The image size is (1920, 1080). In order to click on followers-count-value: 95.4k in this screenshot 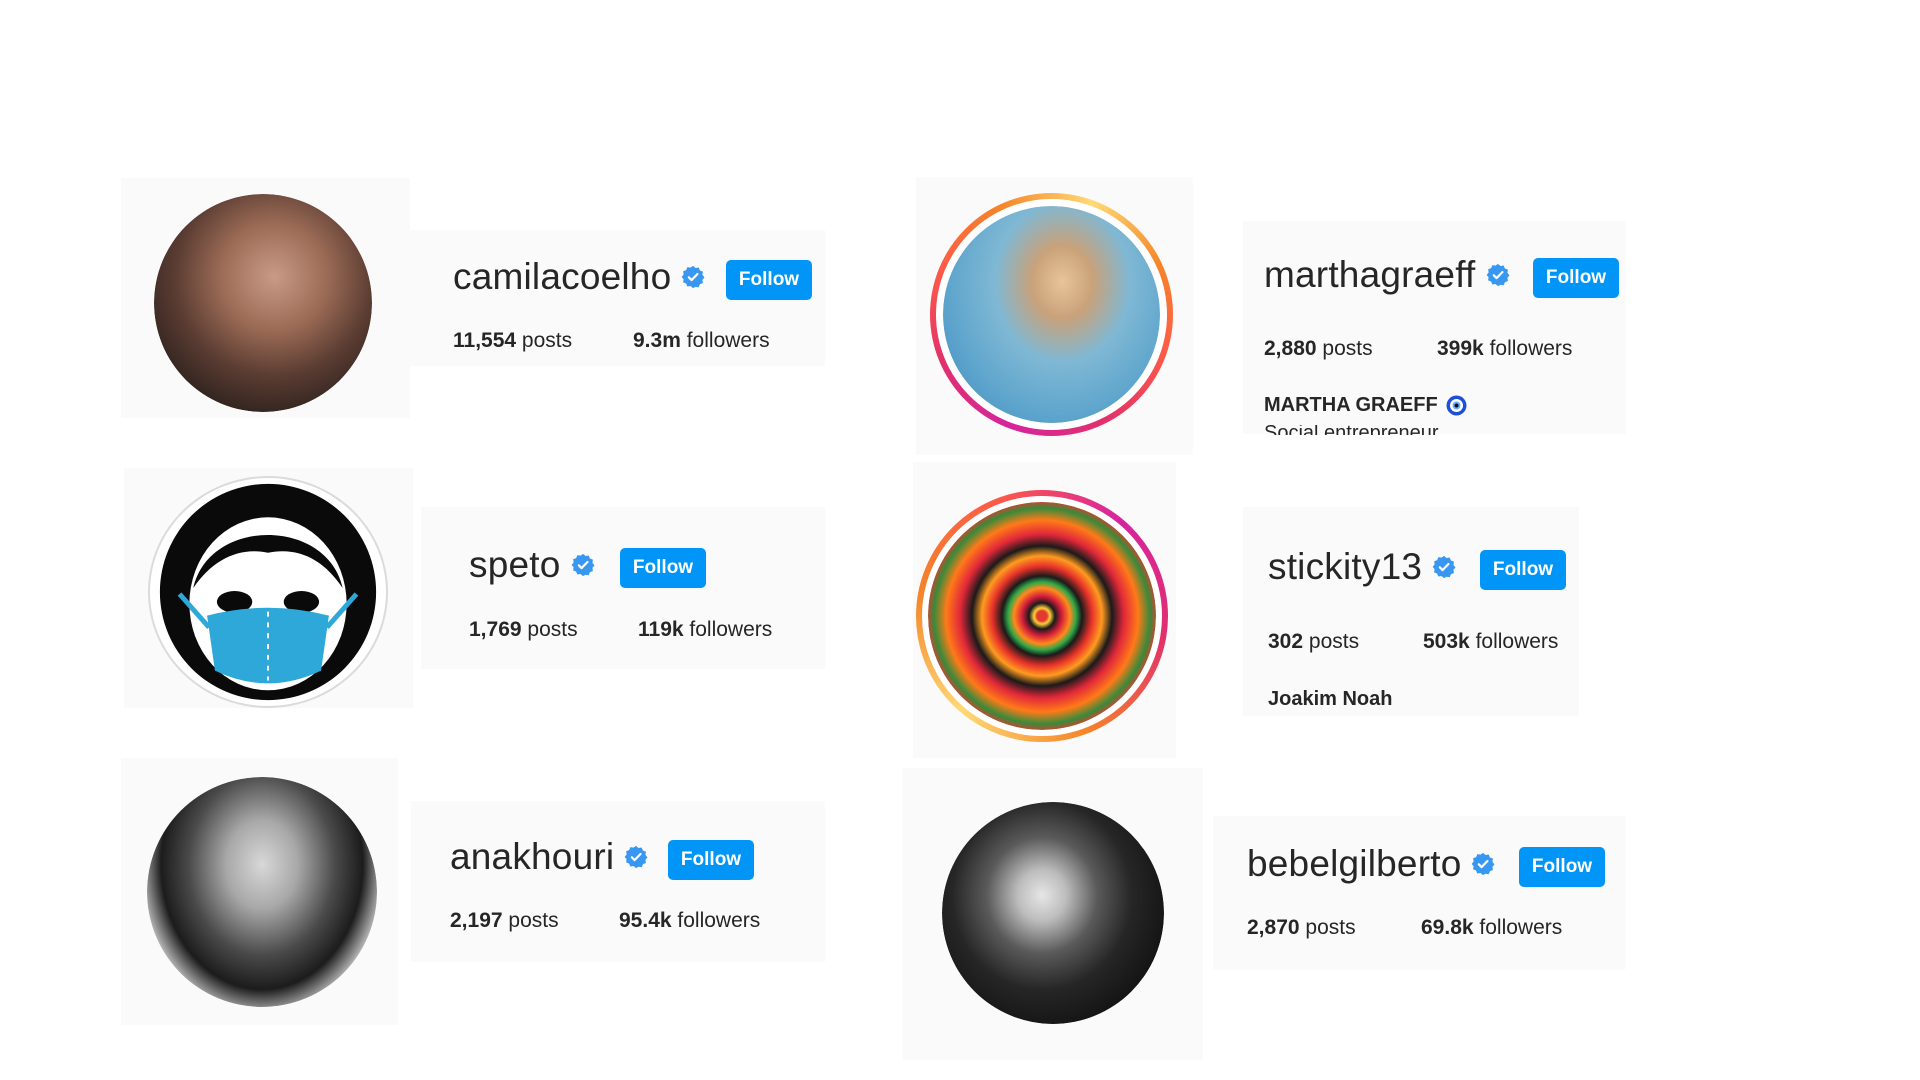, I will do `click(645, 920)`.